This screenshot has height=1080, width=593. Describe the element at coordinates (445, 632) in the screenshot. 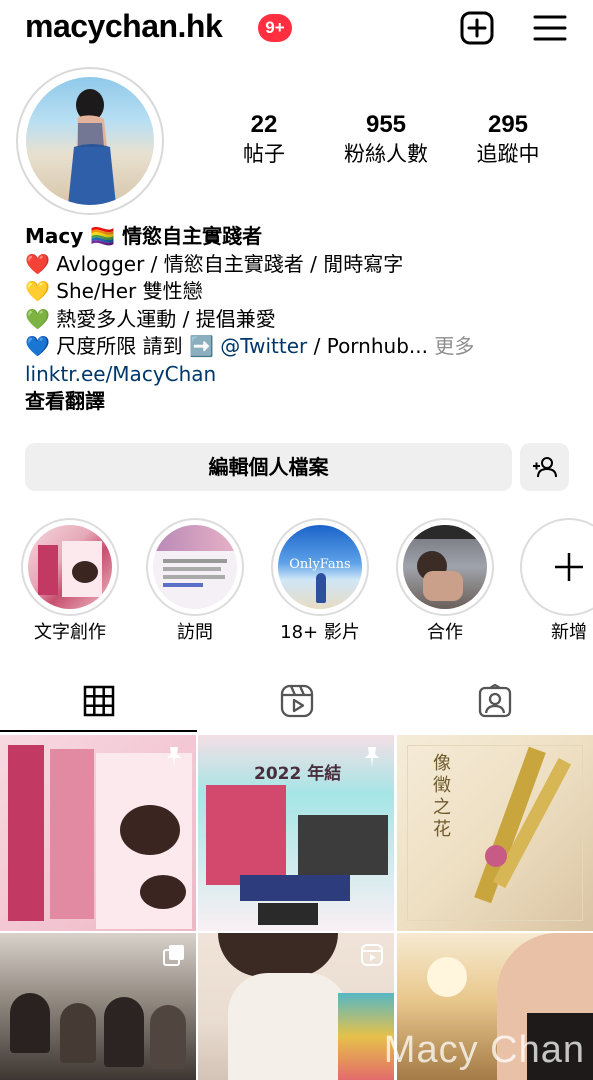

I see `highlight-label: 合作` at that location.